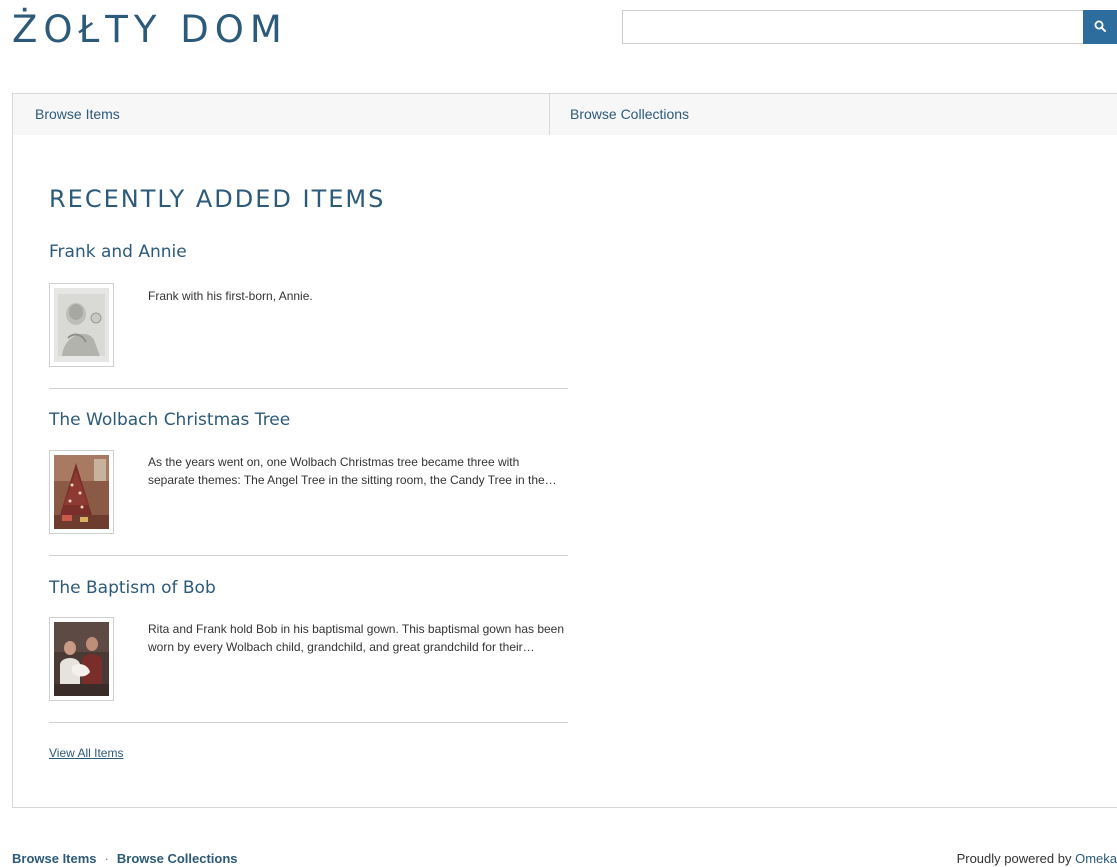 The height and width of the screenshot is (867, 1117). I want to click on item-title: The Baptism of Bob, so click(308, 588).